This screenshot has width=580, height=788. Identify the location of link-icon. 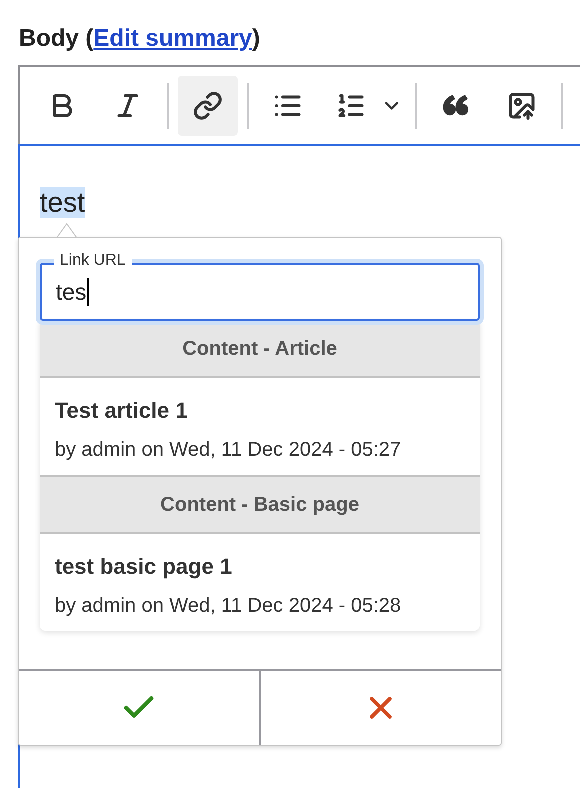
(208, 105).